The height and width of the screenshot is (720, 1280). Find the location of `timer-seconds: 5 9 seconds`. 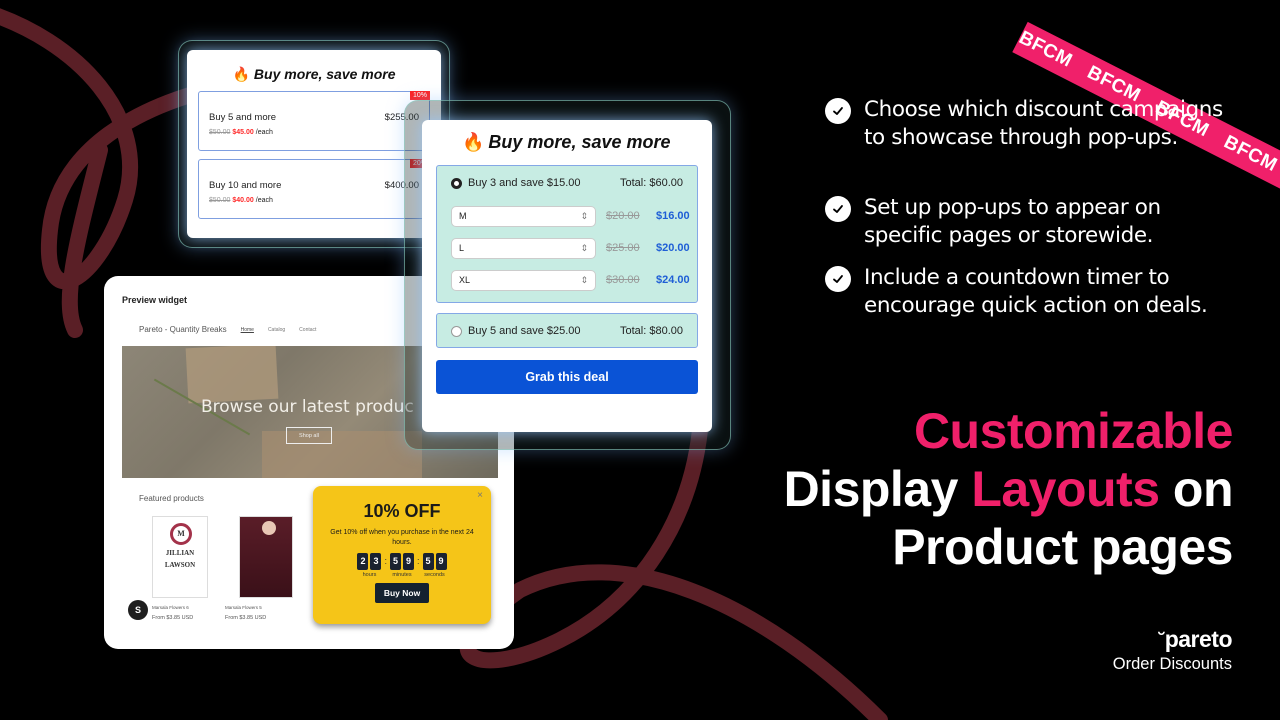

timer-seconds: 5 9 seconds is located at coordinates (435, 565).